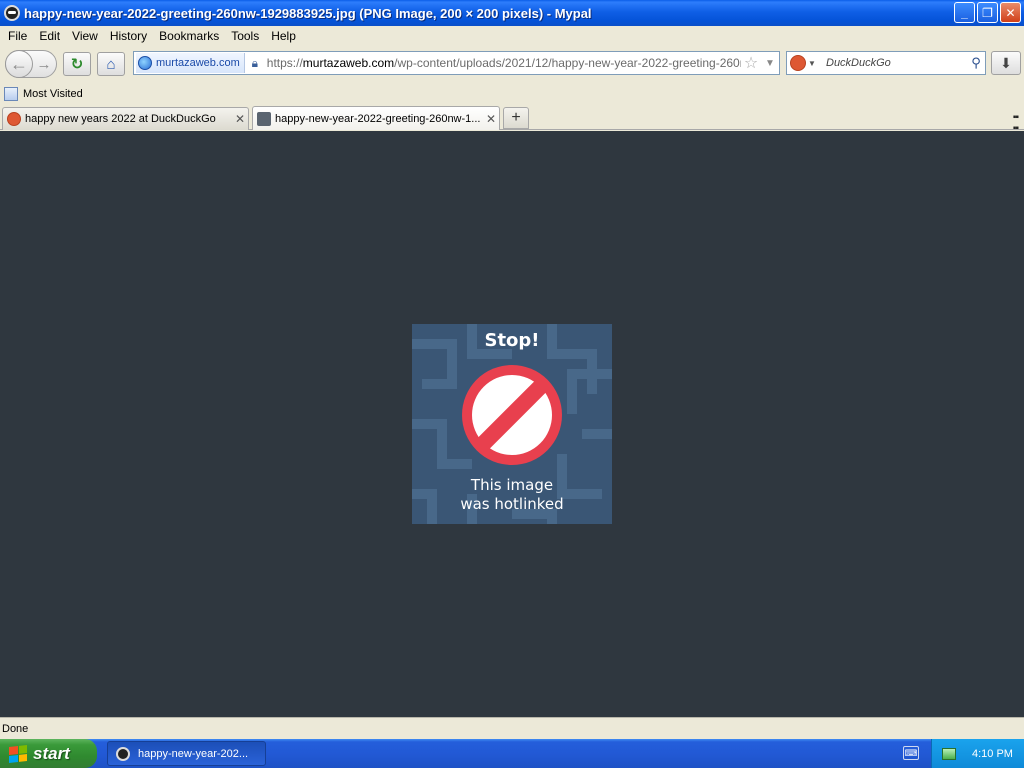 The height and width of the screenshot is (768, 1024). I want to click on search-bar: ▼ DuckDuckGo ⚲, so click(886, 63).